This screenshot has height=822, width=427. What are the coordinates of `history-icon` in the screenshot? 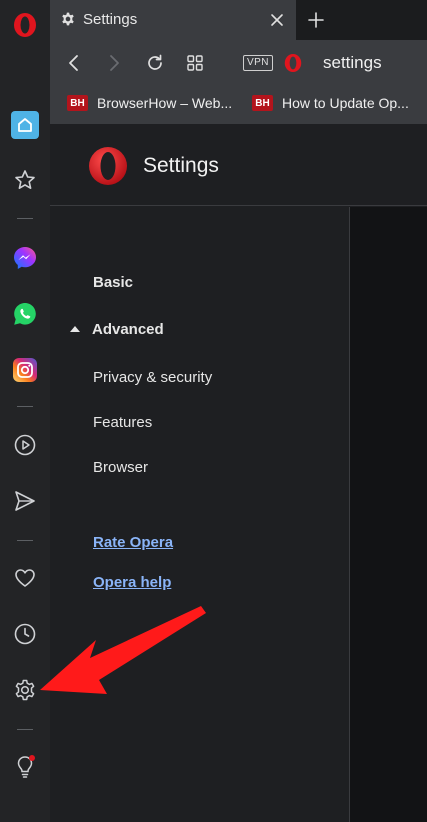 It's located at (25, 634).